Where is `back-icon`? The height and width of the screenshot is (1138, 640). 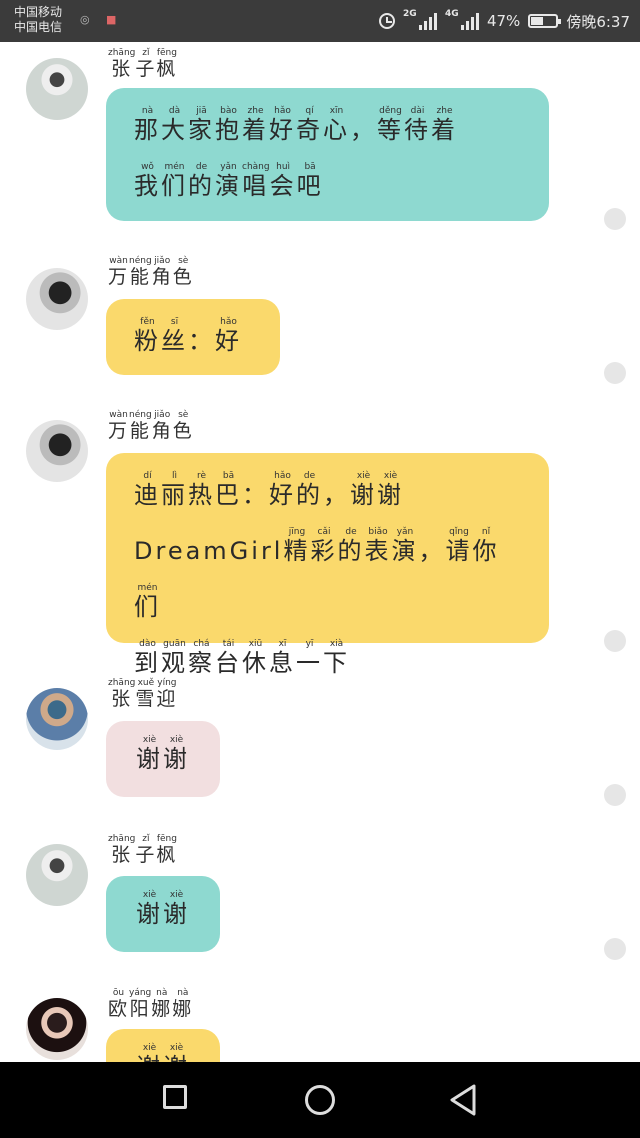 back-icon is located at coordinates (464, 1100).